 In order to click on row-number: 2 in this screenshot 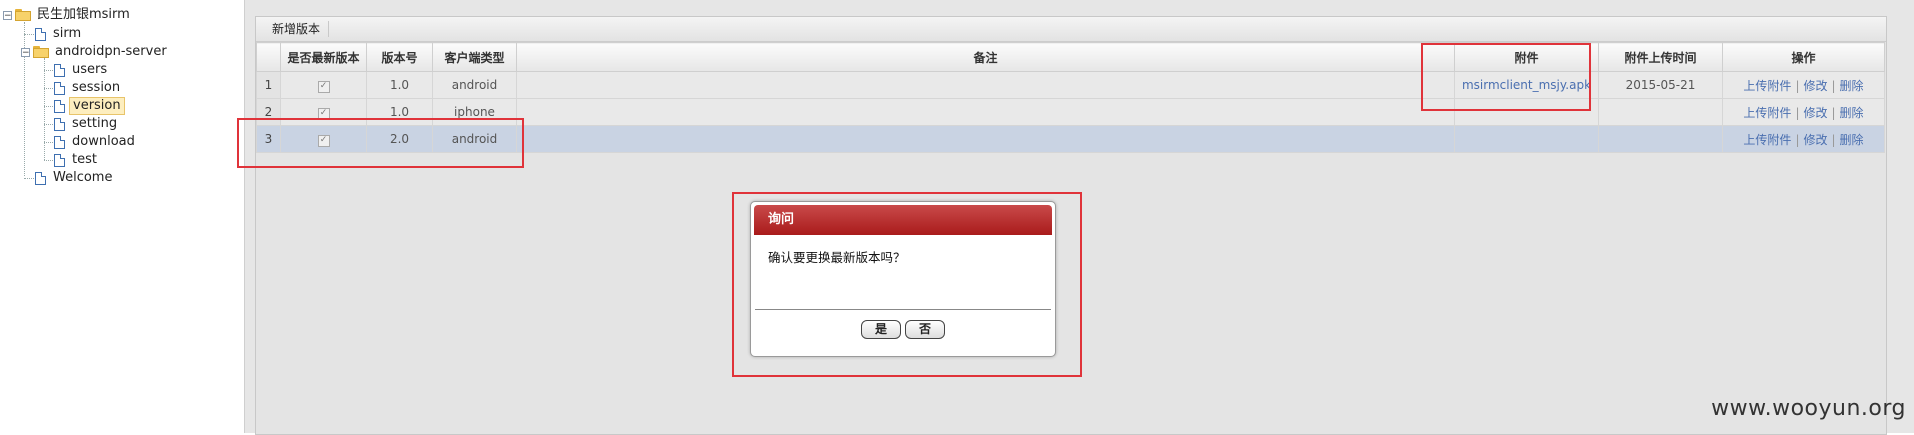, I will do `click(268, 112)`.